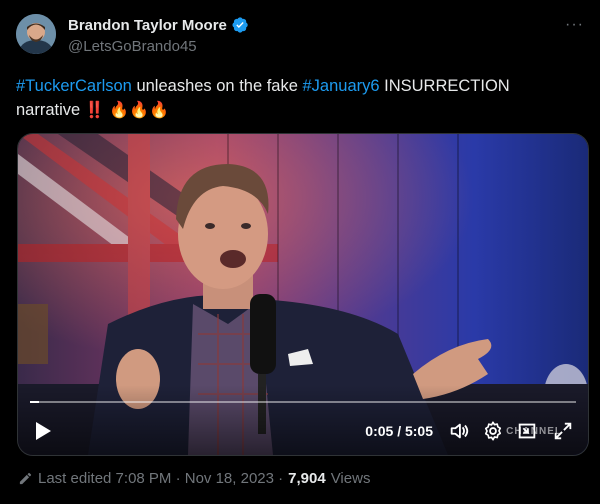 The height and width of the screenshot is (504, 600). Describe the element at coordinates (217, 86) in the screenshot. I see `tweet-text-segment: unleashes on the fake` at that location.